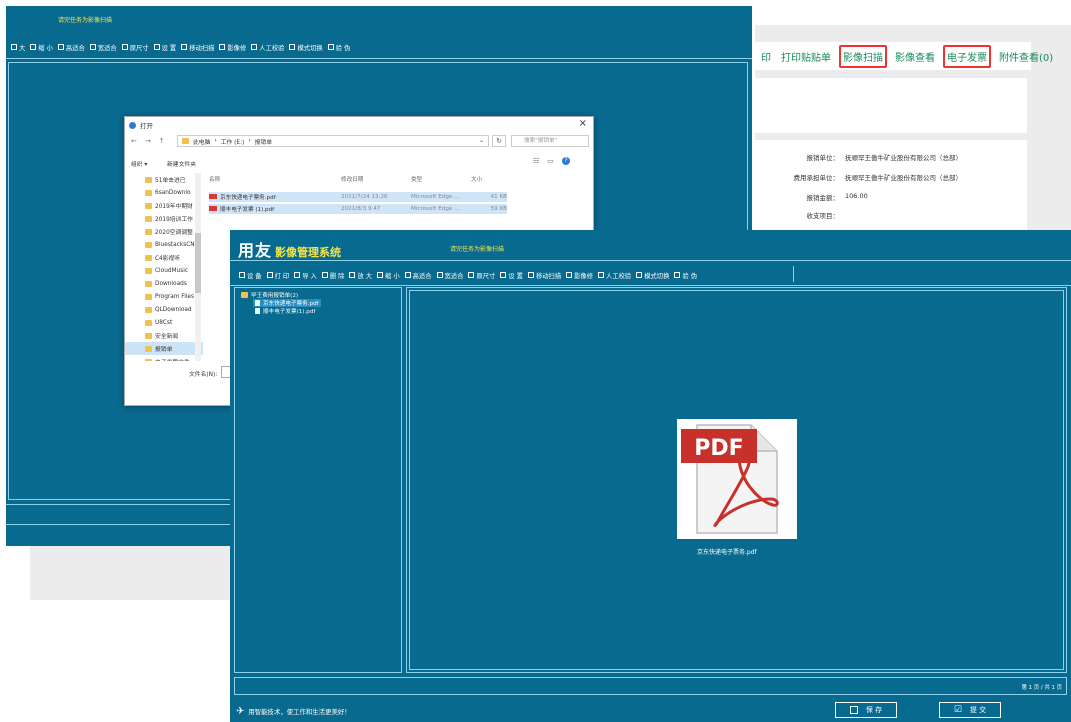  I want to click on tree-item: 顺丰电子发票(1).pdf, so click(285, 311).